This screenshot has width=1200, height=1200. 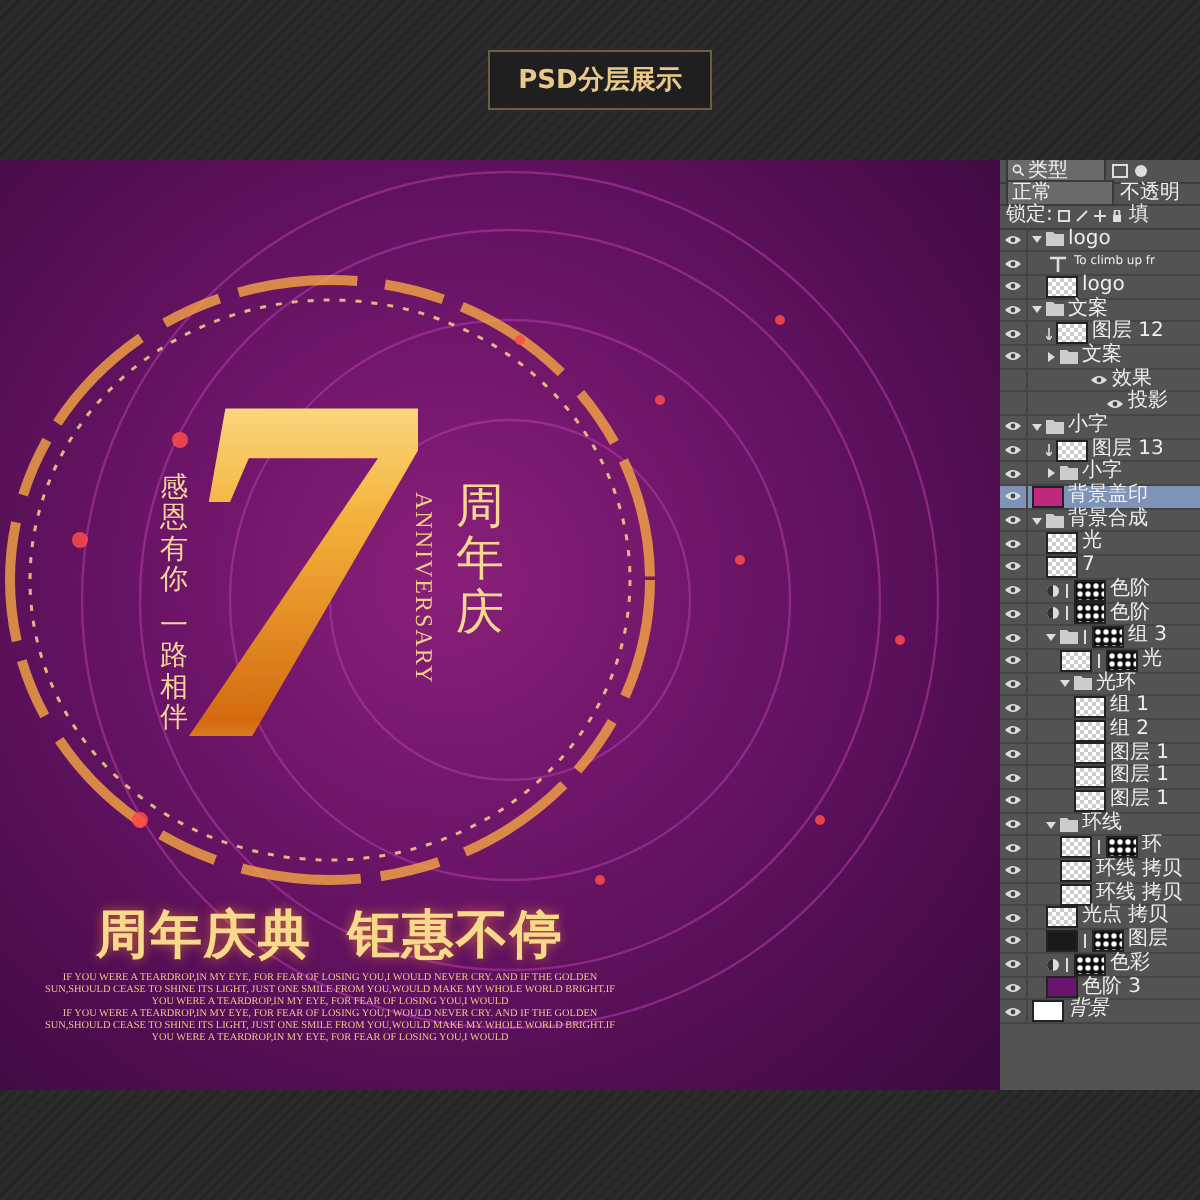 What do you see at coordinates (1100, 404) in the screenshot?
I see `effect-row: 投影` at bounding box center [1100, 404].